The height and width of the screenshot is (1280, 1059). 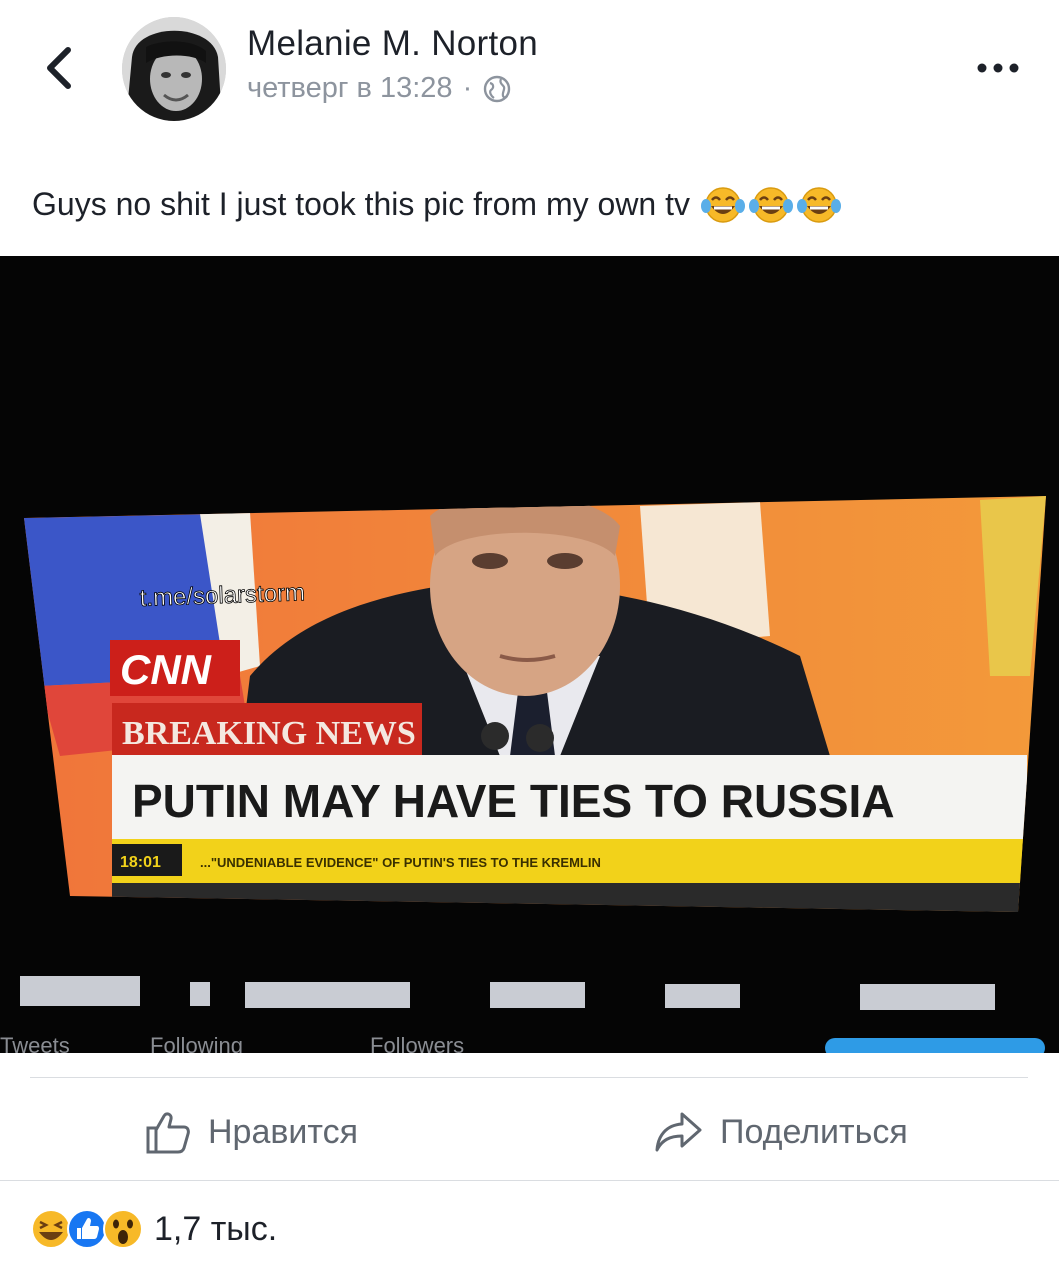 I want to click on reaction-count: 1,7 тыс., so click(x=216, y=1228).